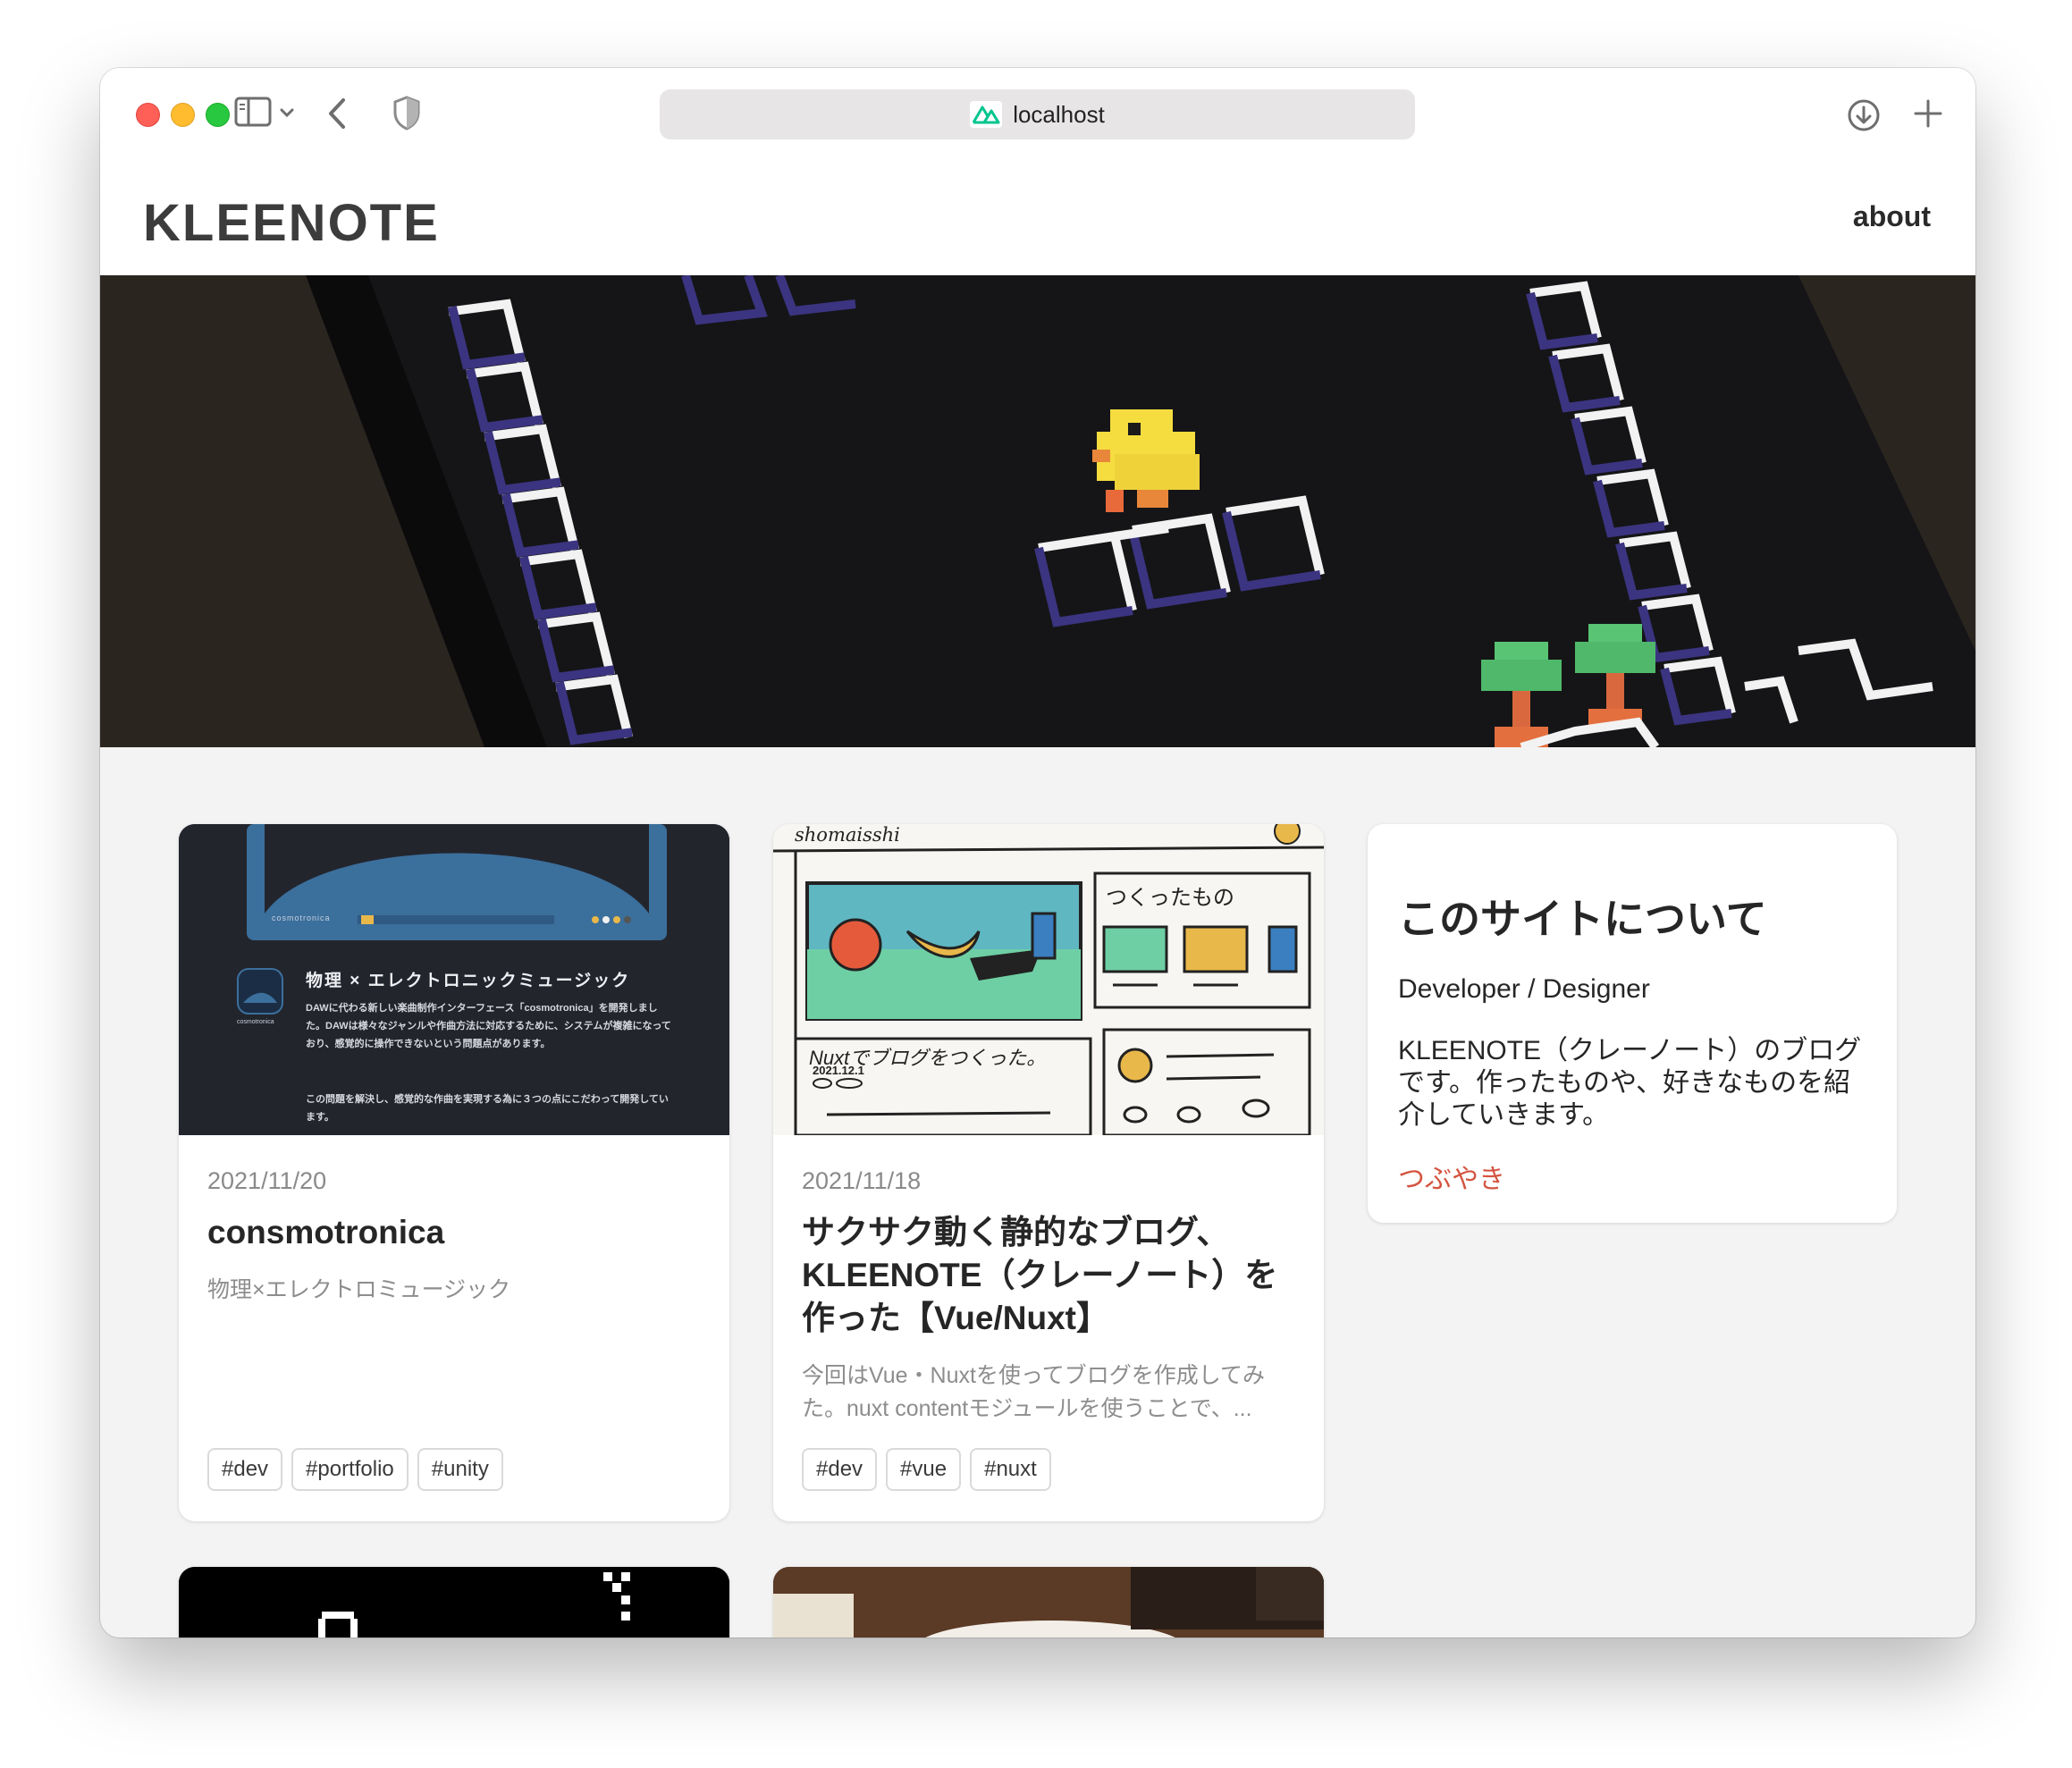  Describe the element at coordinates (1583, 919) in the screenshot. I see `about-title: このサイトについて` at that location.